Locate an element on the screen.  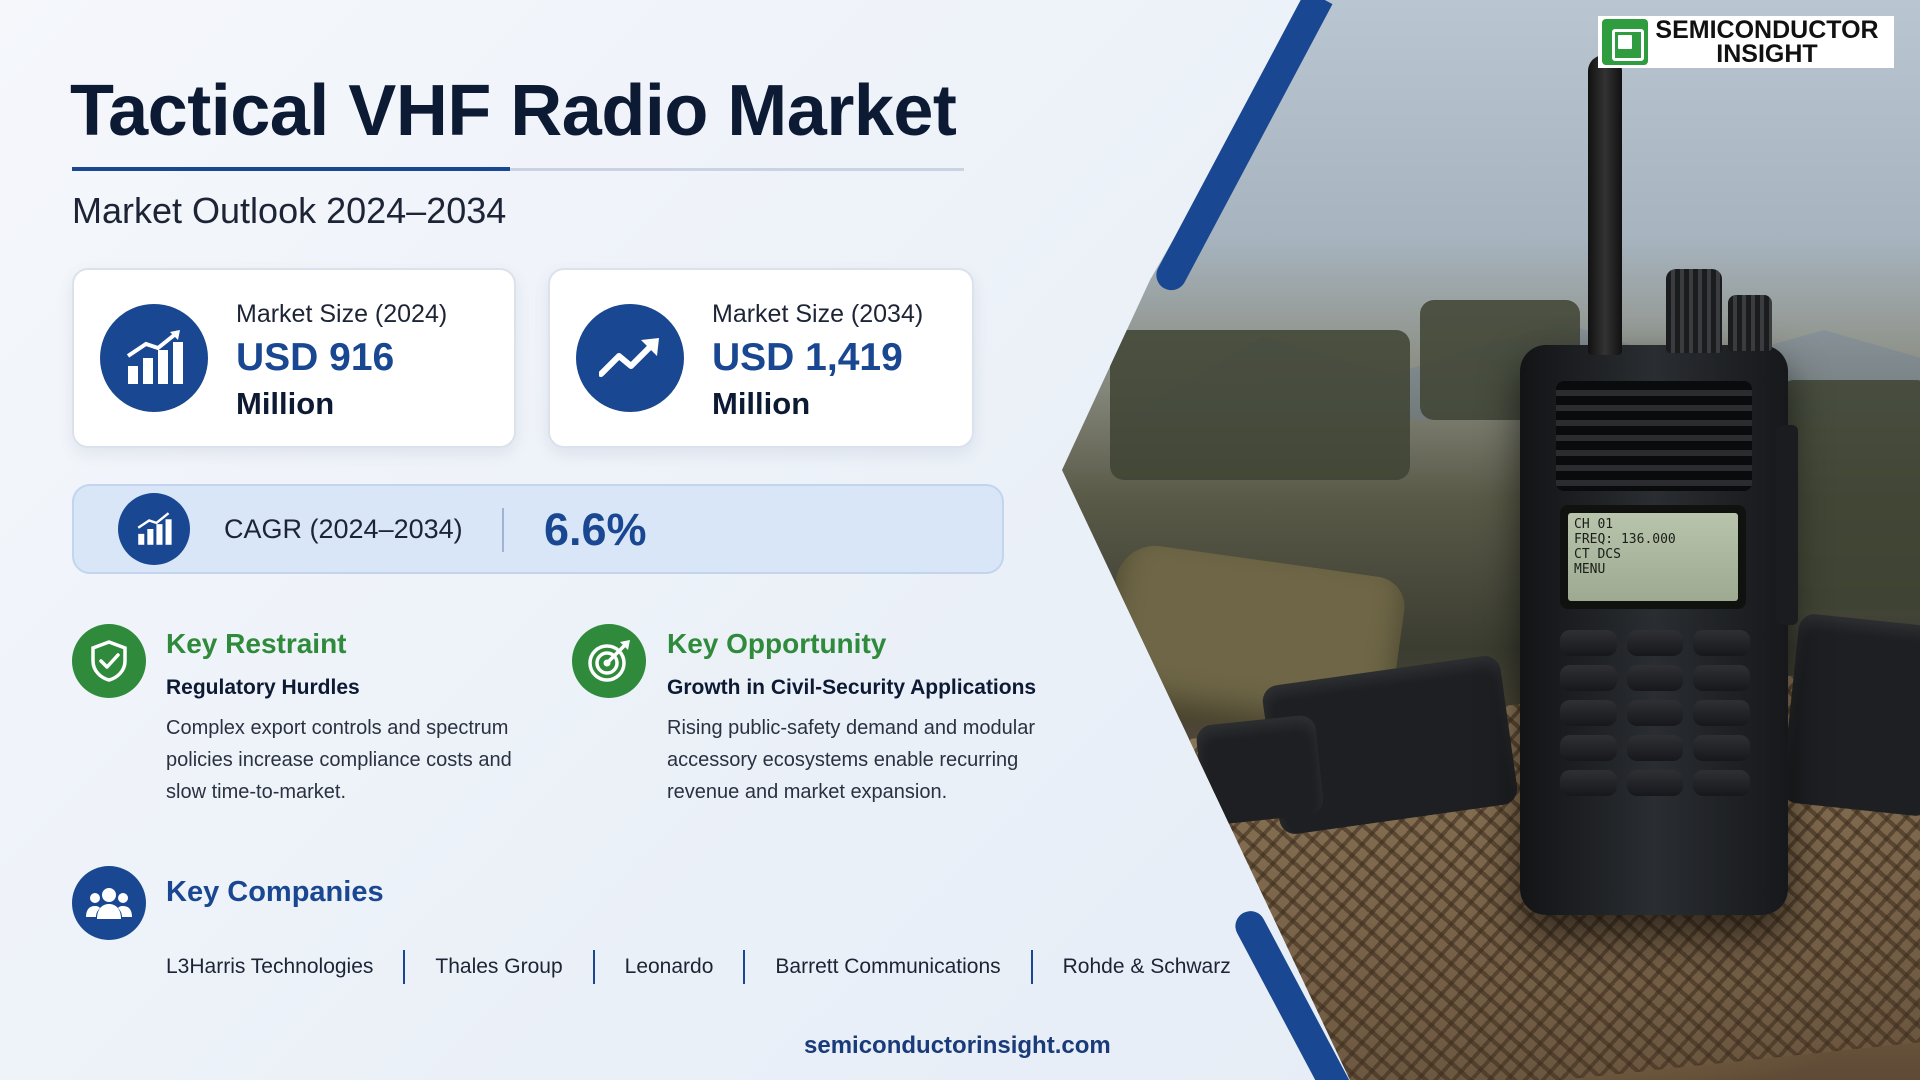
radio-antenna is located at coordinates (1605, 205).